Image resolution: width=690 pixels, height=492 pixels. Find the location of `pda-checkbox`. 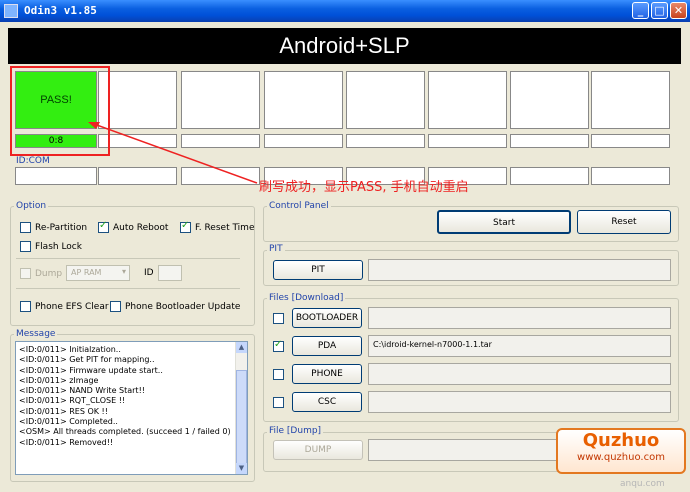

pda-checkbox is located at coordinates (278, 345).